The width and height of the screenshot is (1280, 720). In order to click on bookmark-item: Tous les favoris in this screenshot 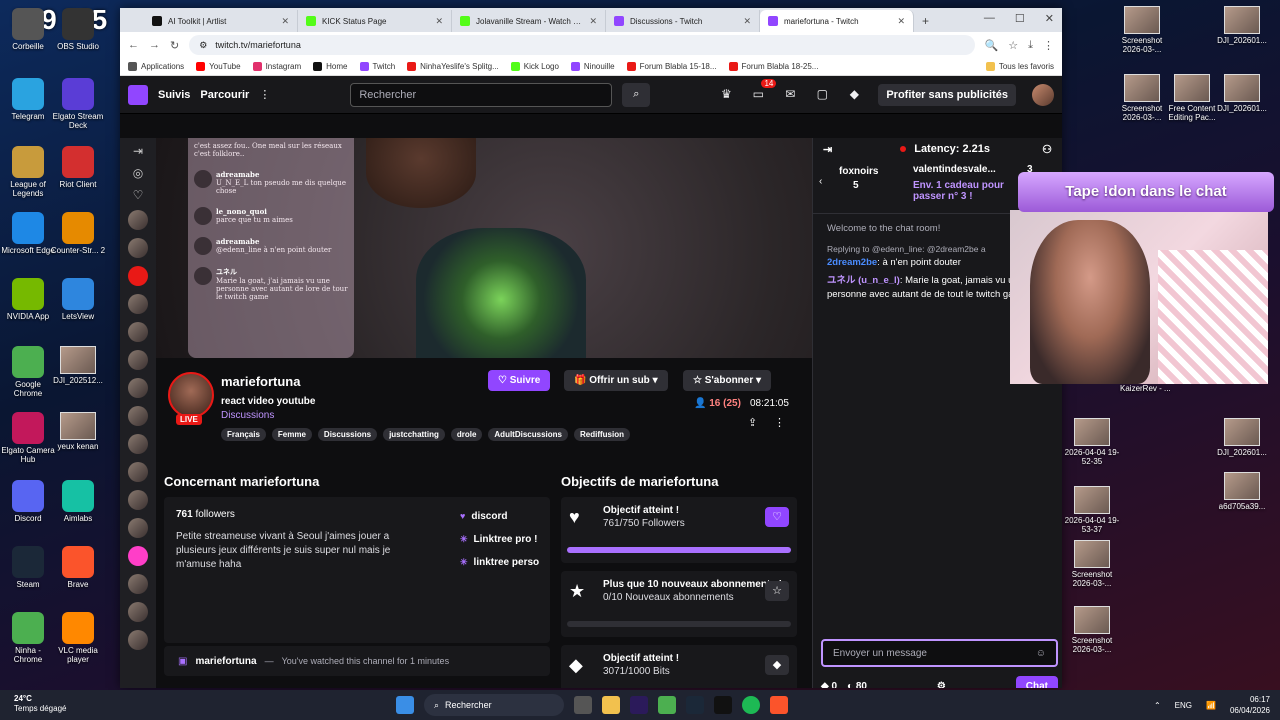, I will do `click(1019, 66)`.